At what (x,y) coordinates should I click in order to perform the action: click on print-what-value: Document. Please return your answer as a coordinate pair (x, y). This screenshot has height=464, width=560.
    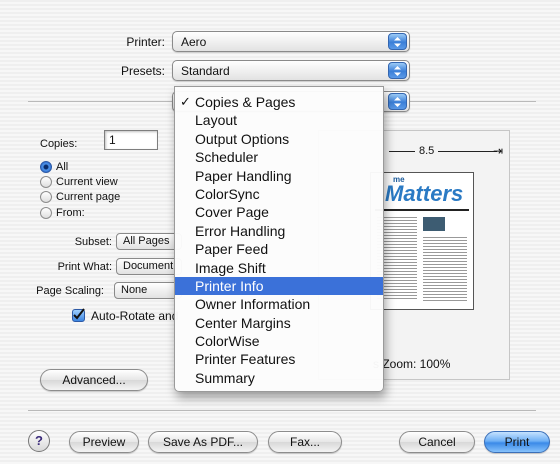
    Looking at the image, I should click on (148, 266).